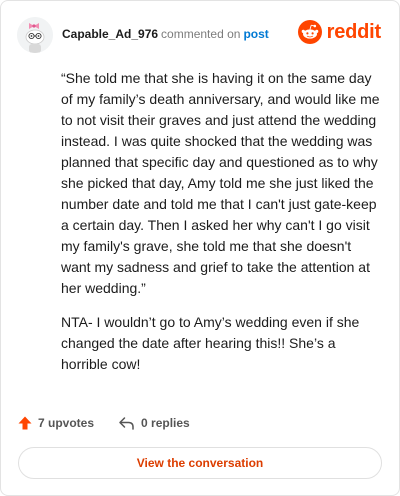 This screenshot has width=400, height=496. What do you see at coordinates (255, 34) in the screenshot?
I see `post-link: post` at bounding box center [255, 34].